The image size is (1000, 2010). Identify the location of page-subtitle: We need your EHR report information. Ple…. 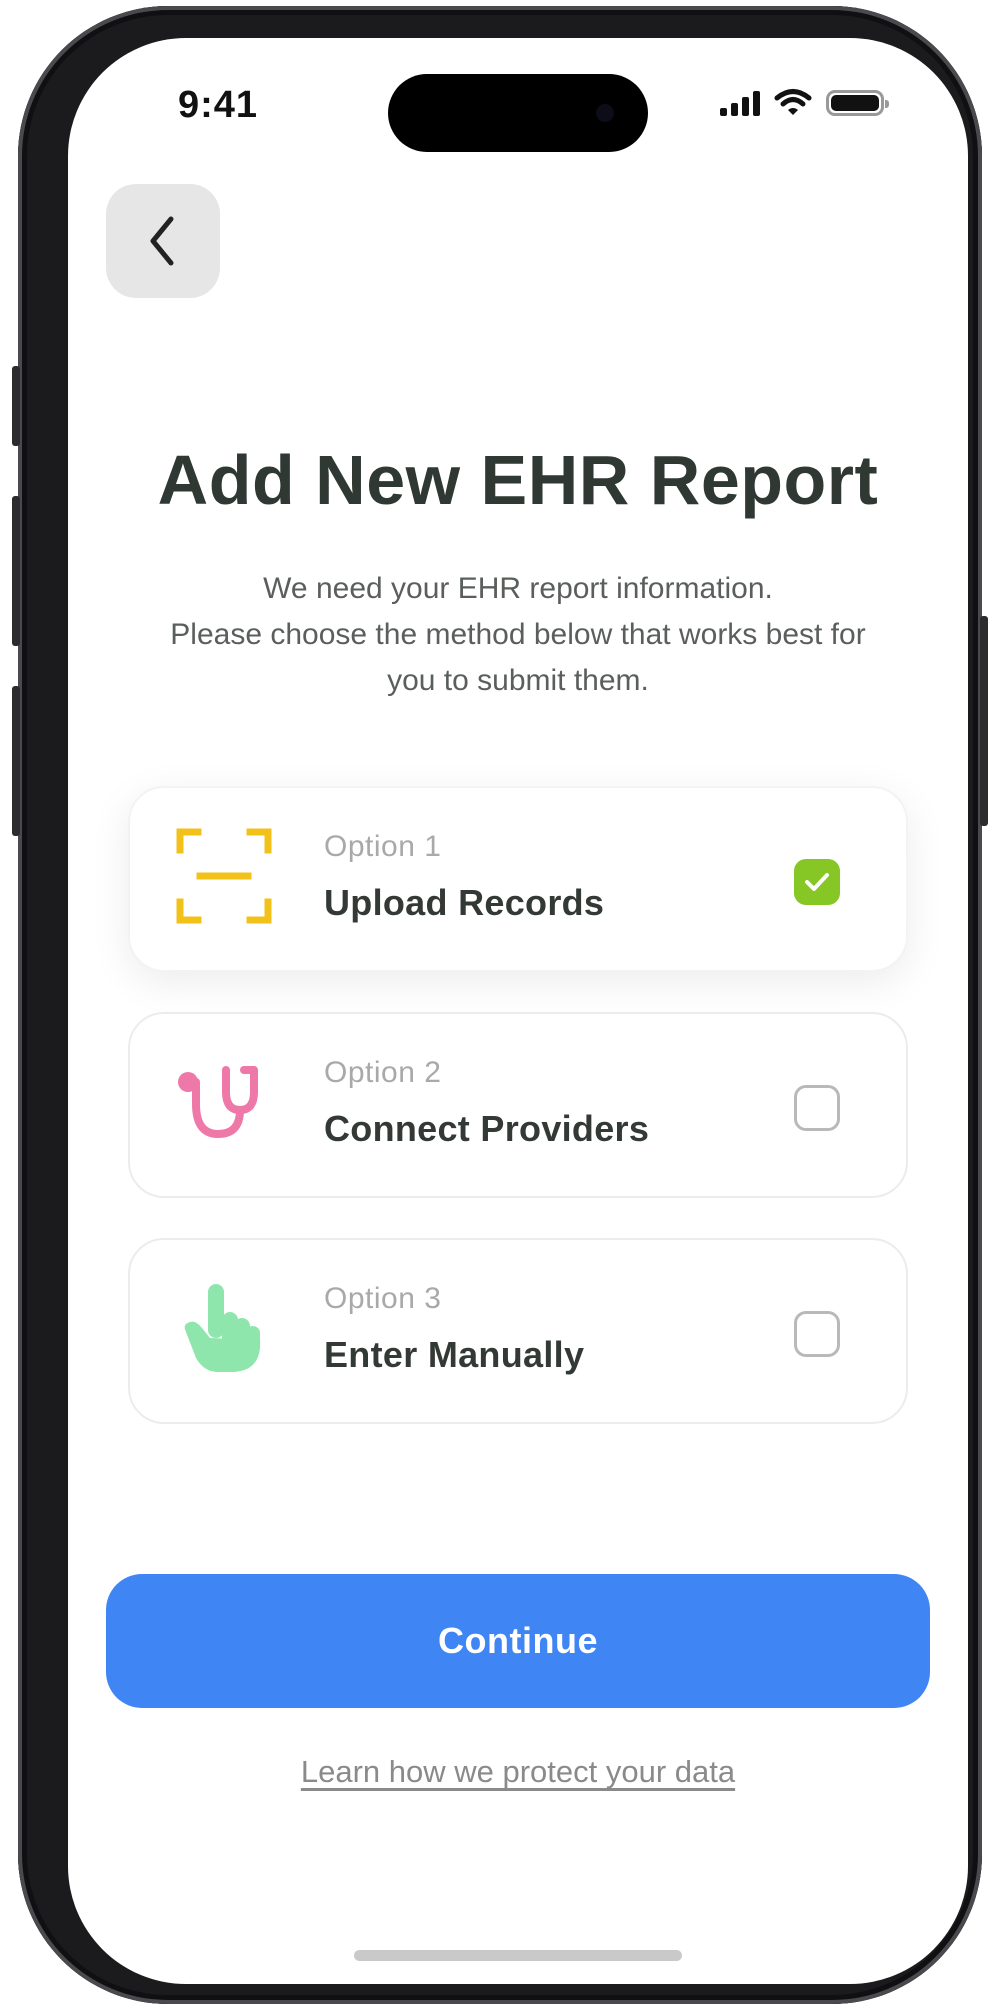
(518, 635).